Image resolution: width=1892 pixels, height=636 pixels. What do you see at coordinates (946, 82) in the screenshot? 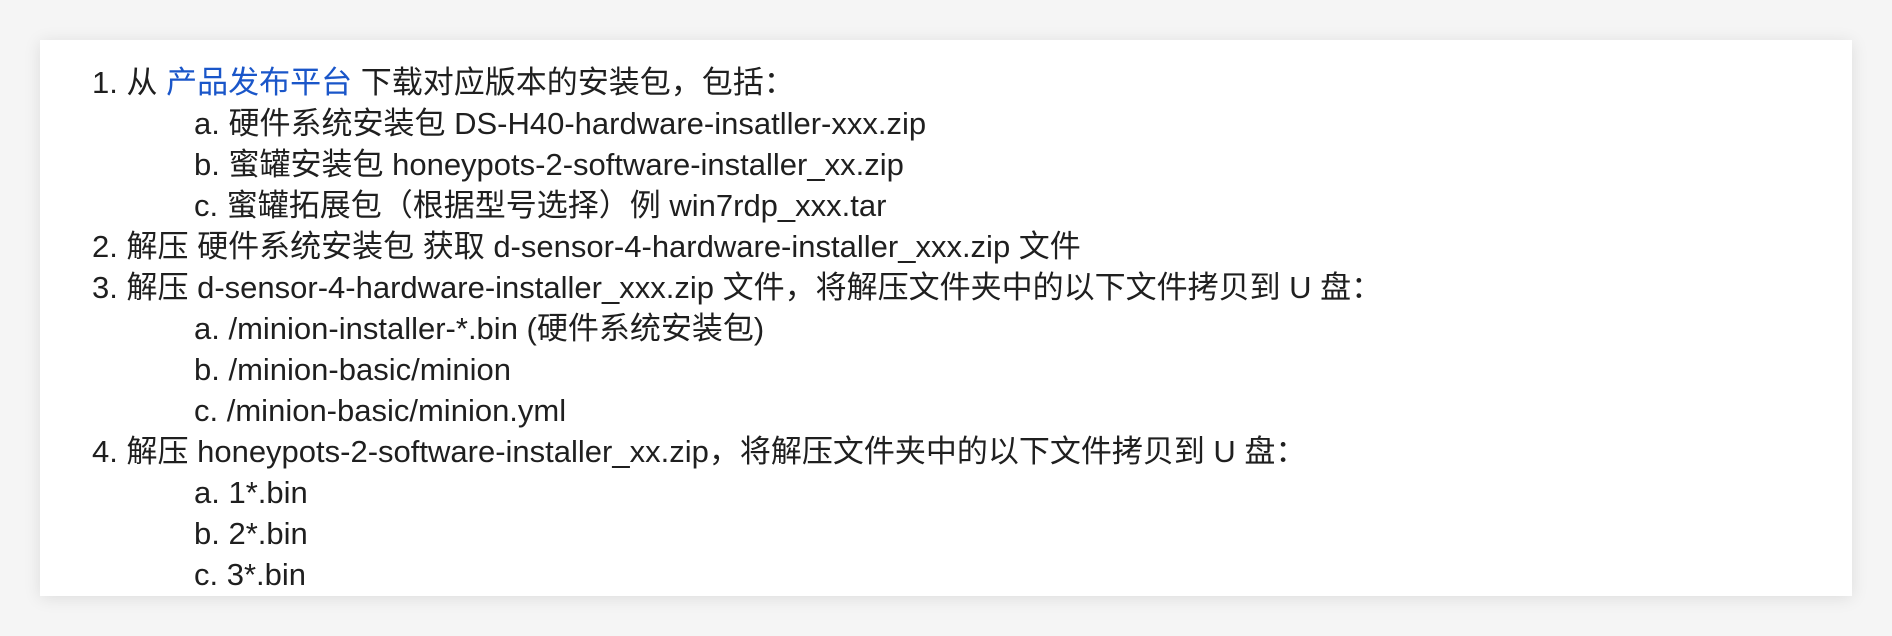
I see `step-1: 1. 从 产品发布平台 下载对应版本的安装包，包括：` at bounding box center [946, 82].